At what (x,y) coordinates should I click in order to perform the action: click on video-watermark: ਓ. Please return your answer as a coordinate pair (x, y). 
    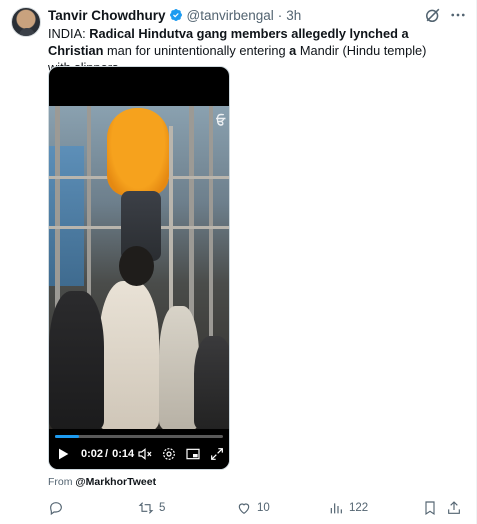
    Looking at the image, I should click on (220, 121).